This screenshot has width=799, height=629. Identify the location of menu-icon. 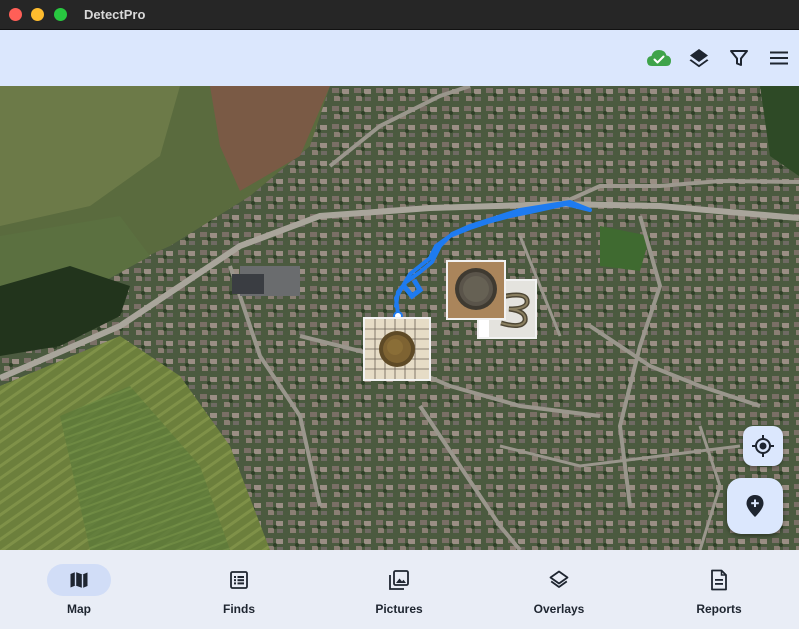
(779, 58).